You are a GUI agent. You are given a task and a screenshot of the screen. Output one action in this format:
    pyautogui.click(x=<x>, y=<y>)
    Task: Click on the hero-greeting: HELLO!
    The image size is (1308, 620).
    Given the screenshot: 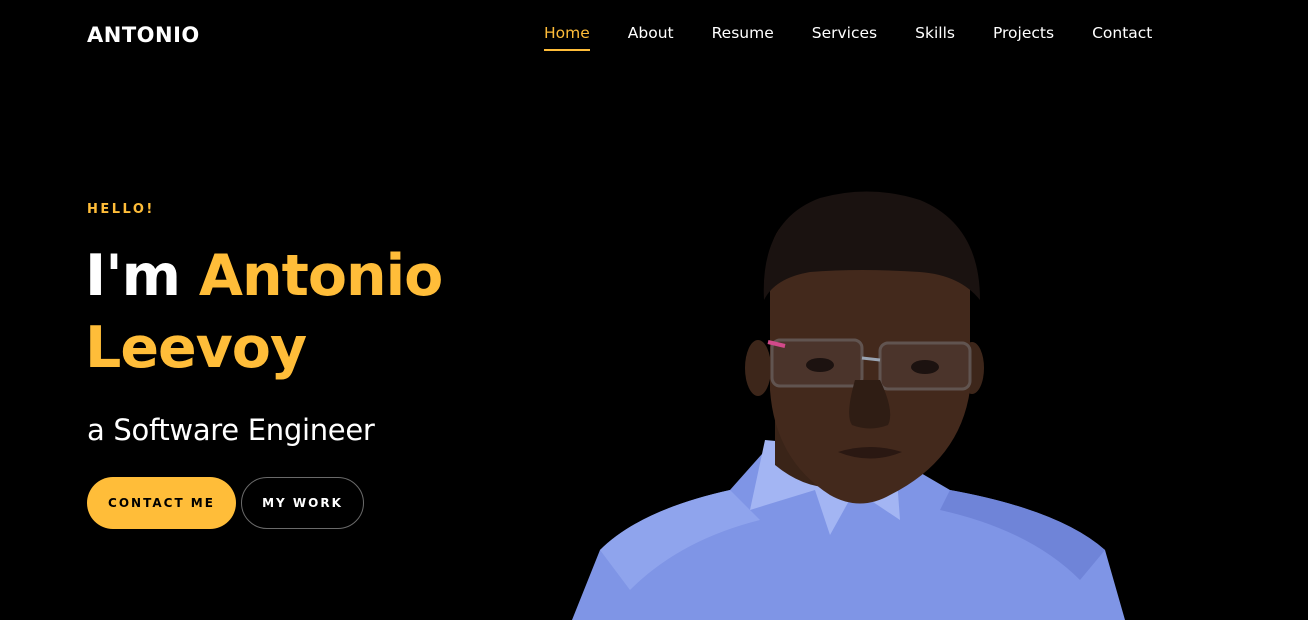 What is the action you would take?
    pyautogui.click(x=121, y=209)
    